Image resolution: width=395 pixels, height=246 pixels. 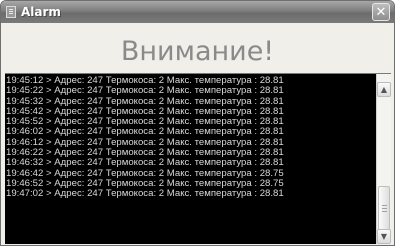 I want to click on close-button: ✕, so click(x=381, y=12).